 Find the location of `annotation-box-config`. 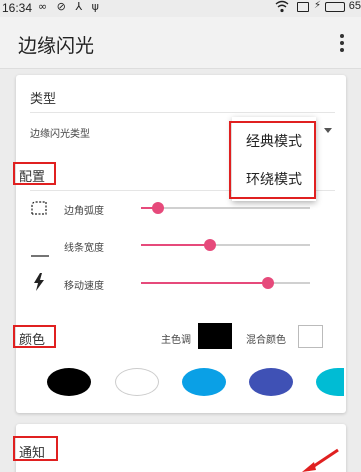

annotation-box-config is located at coordinates (34, 173).